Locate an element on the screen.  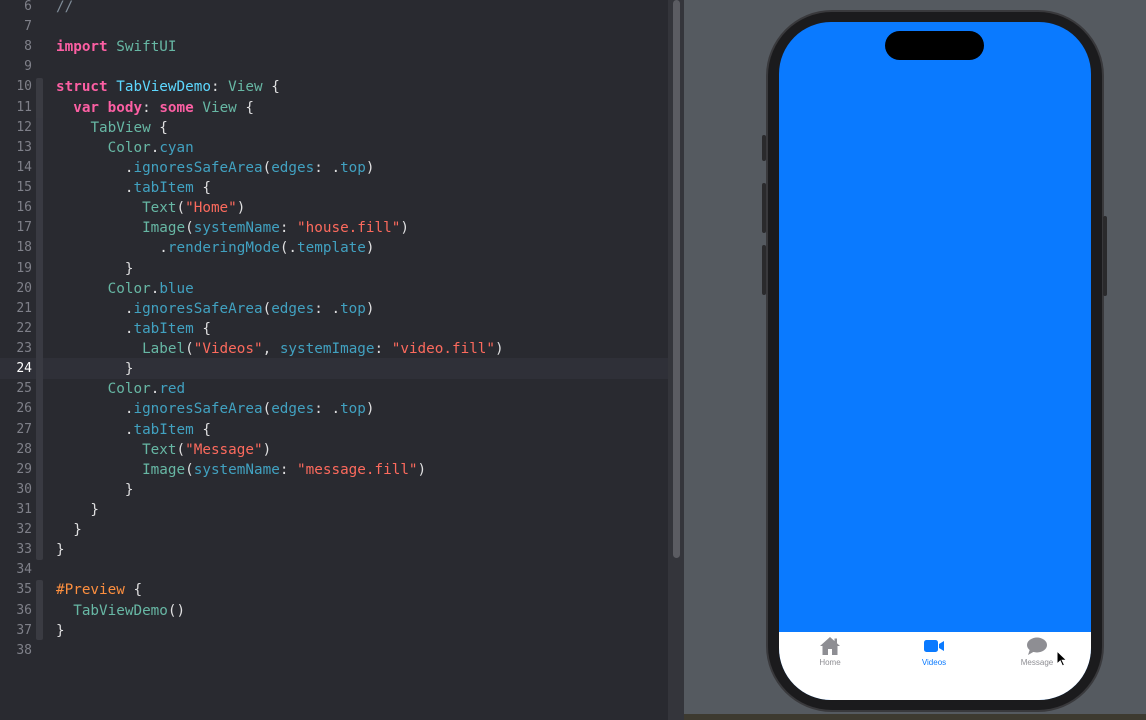
code-text: Color.red is located at coordinates (120, 389).